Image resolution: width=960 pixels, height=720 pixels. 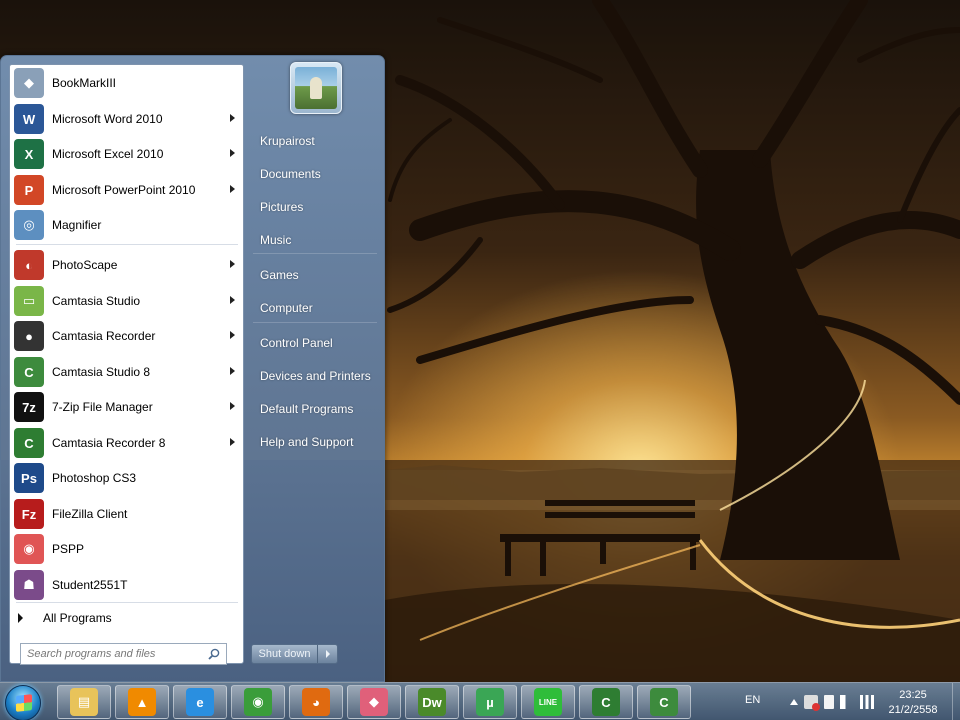 I want to click on camtasia-recorder-taskbar-icon: C, so click(x=606, y=702).